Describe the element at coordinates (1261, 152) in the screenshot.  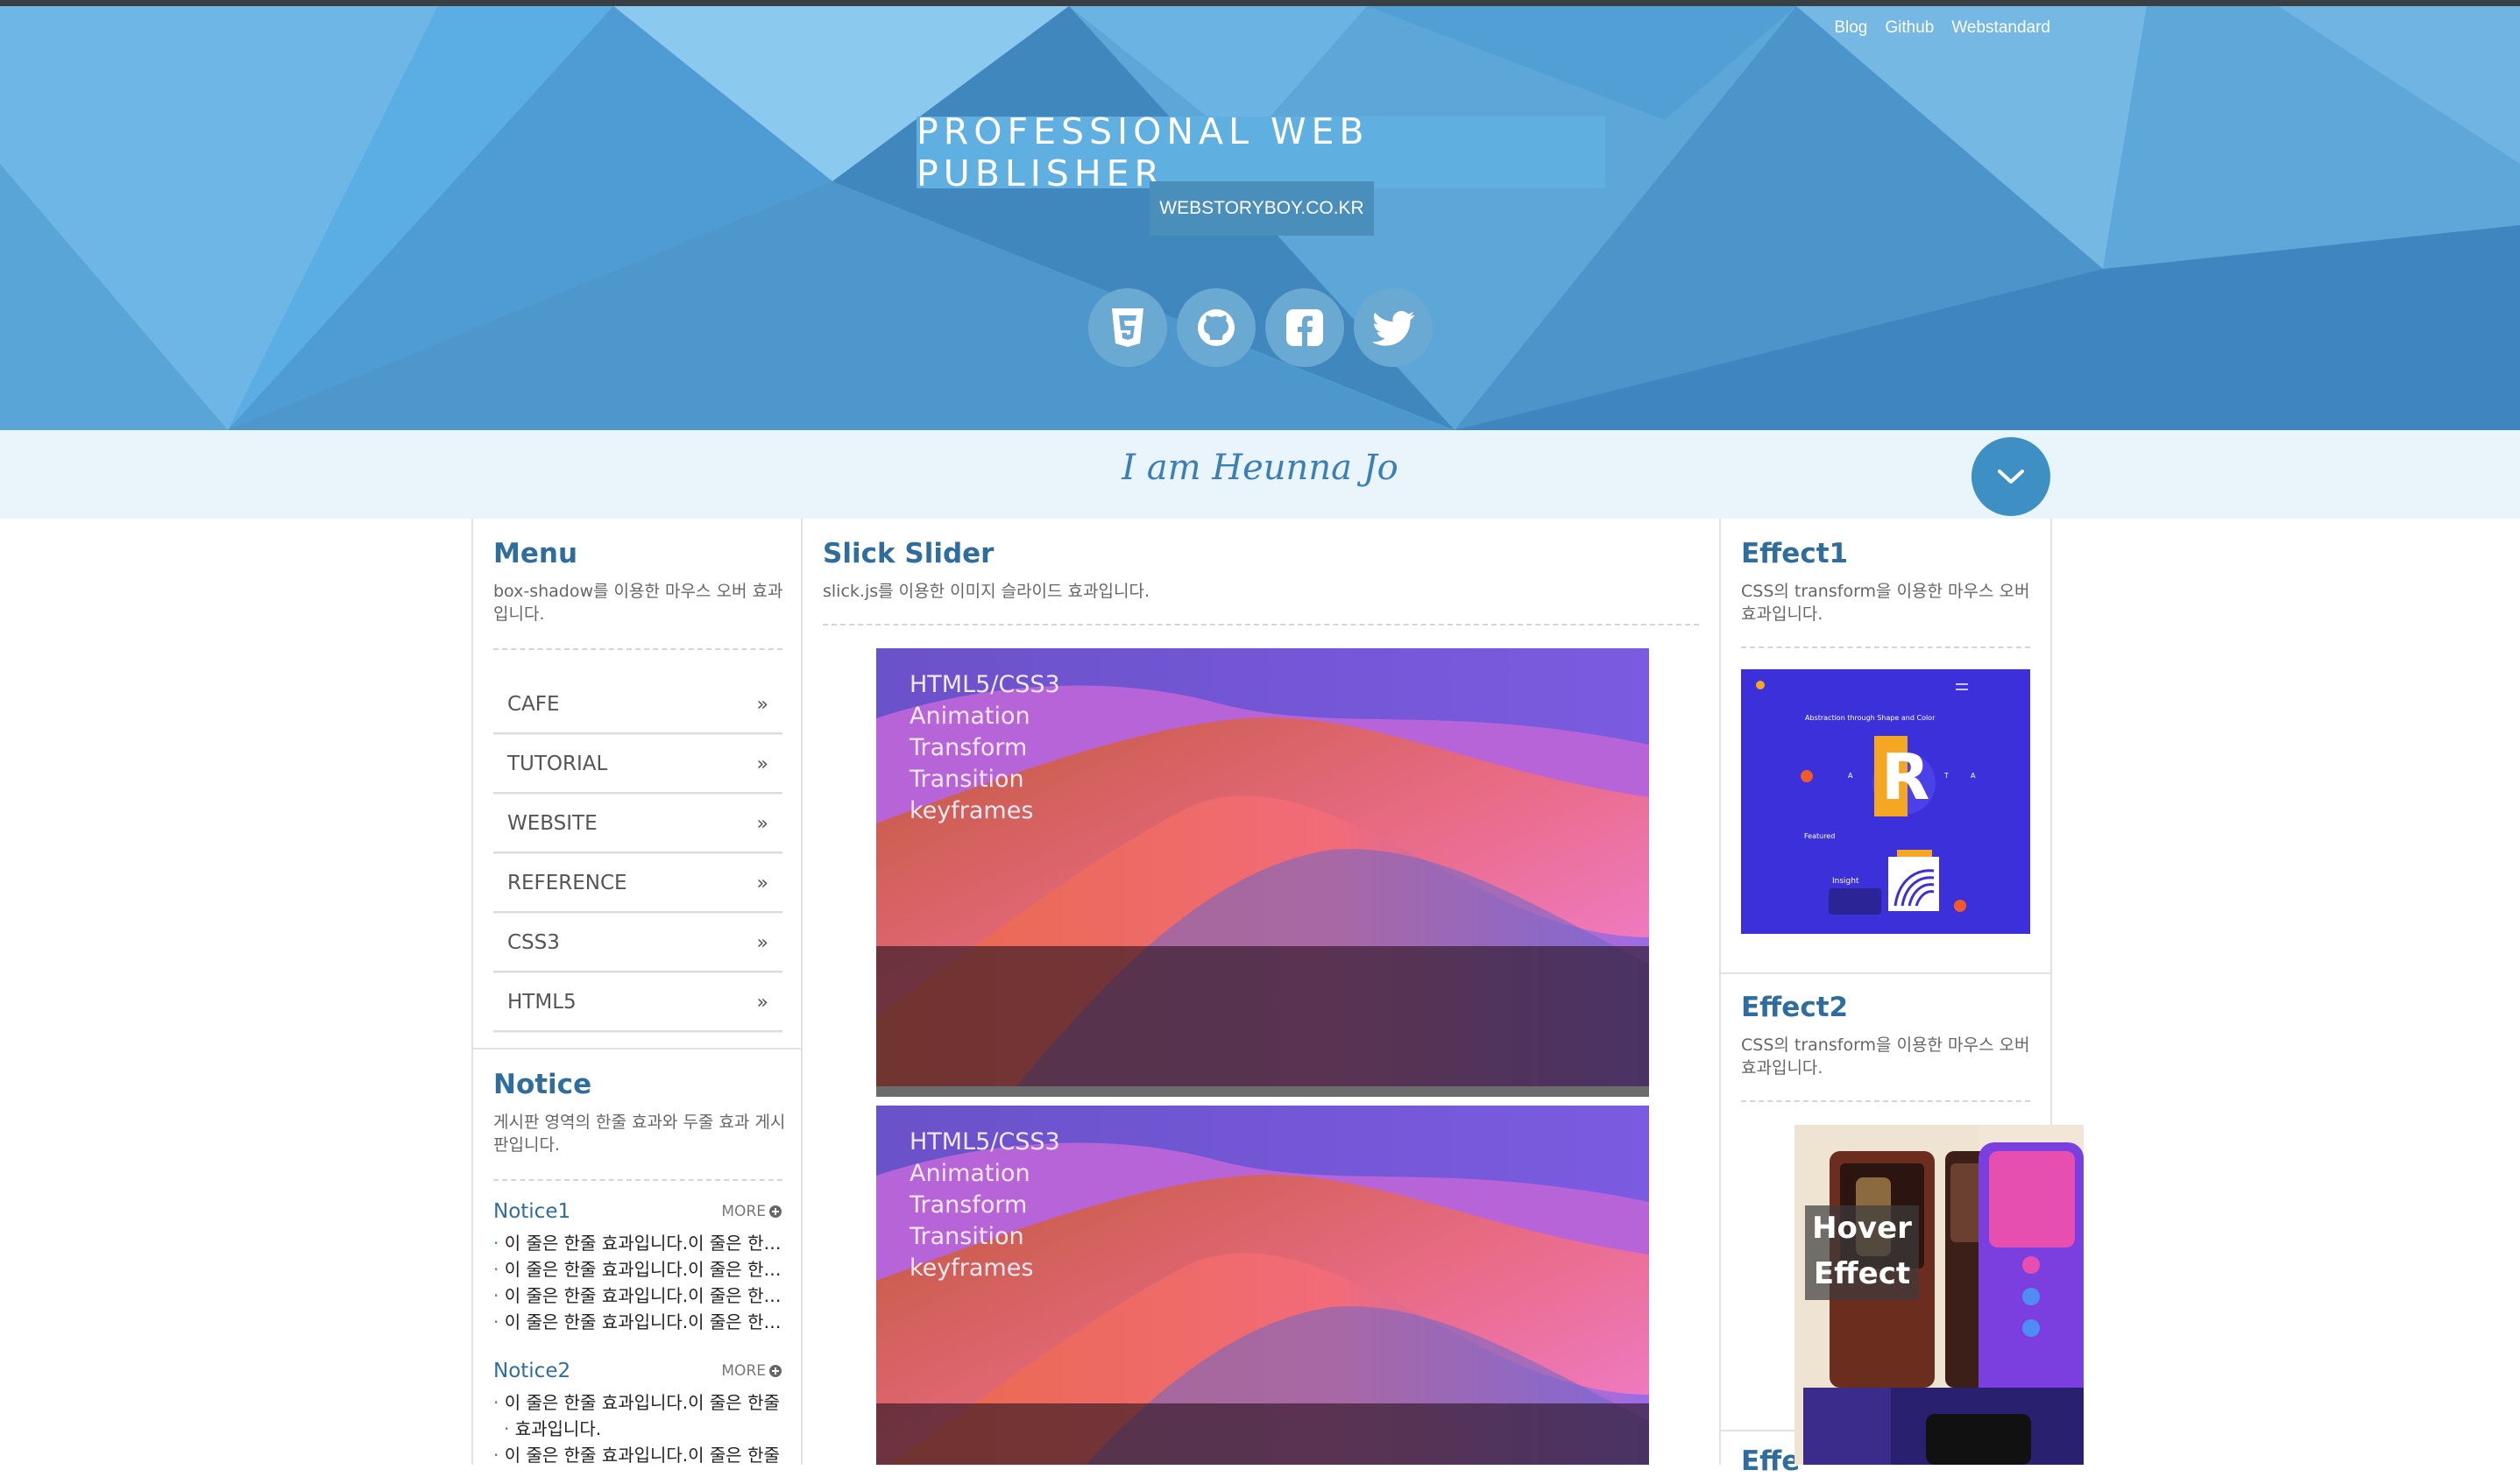
I see `site-title-box: PROFESSIONAL WEB PUBLISHER` at that location.